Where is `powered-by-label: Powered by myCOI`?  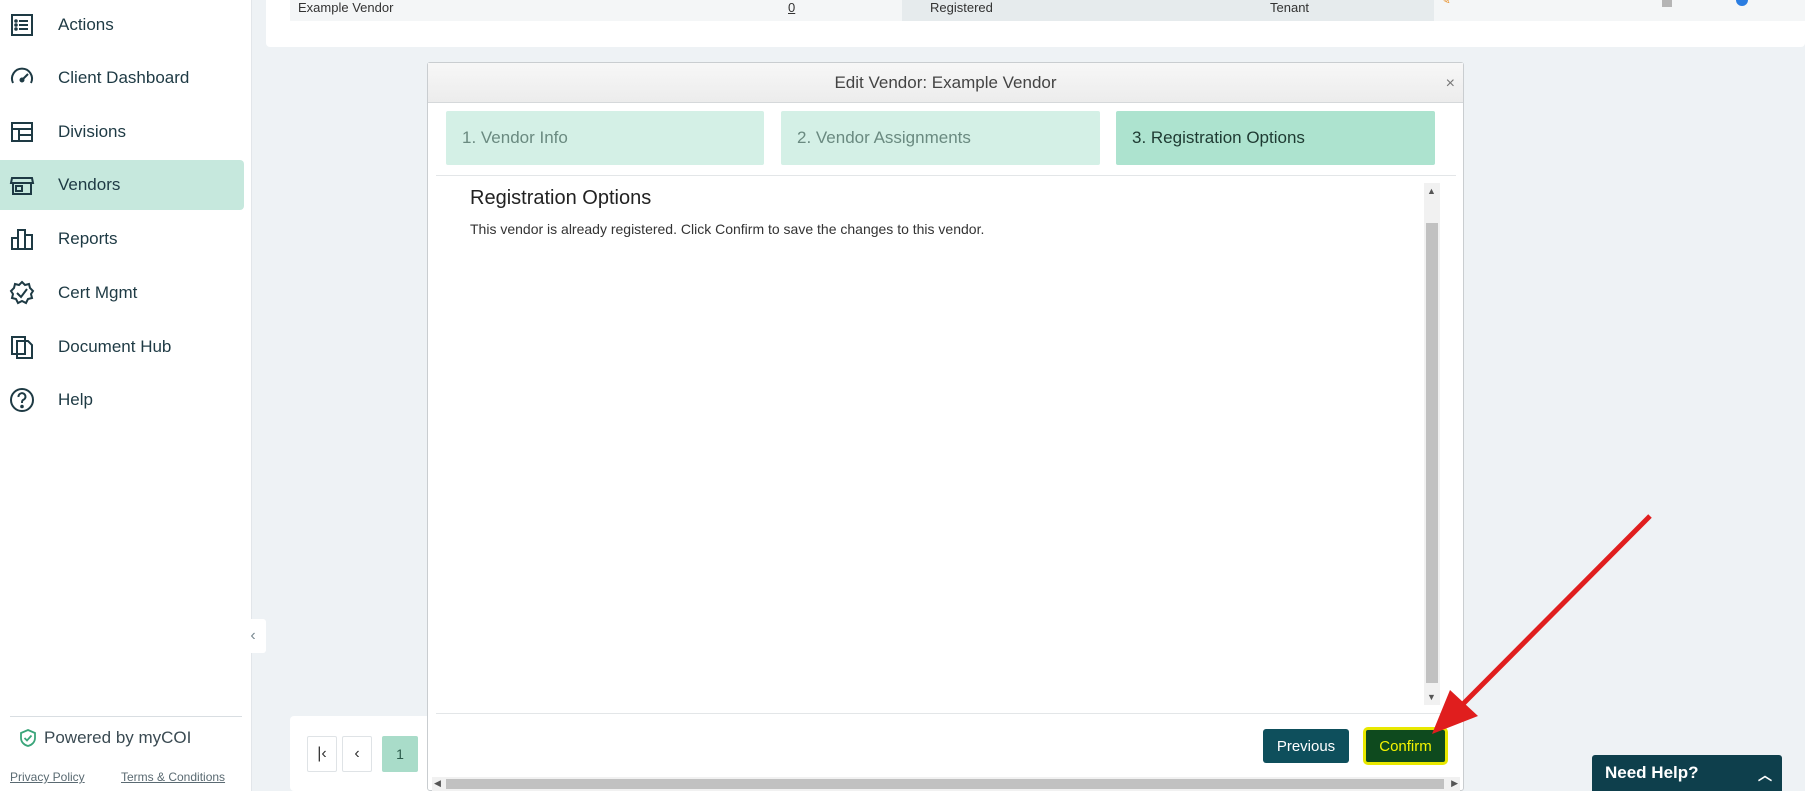 powered-by-label: Powered by myCOI is located at coordinates (118, 737).